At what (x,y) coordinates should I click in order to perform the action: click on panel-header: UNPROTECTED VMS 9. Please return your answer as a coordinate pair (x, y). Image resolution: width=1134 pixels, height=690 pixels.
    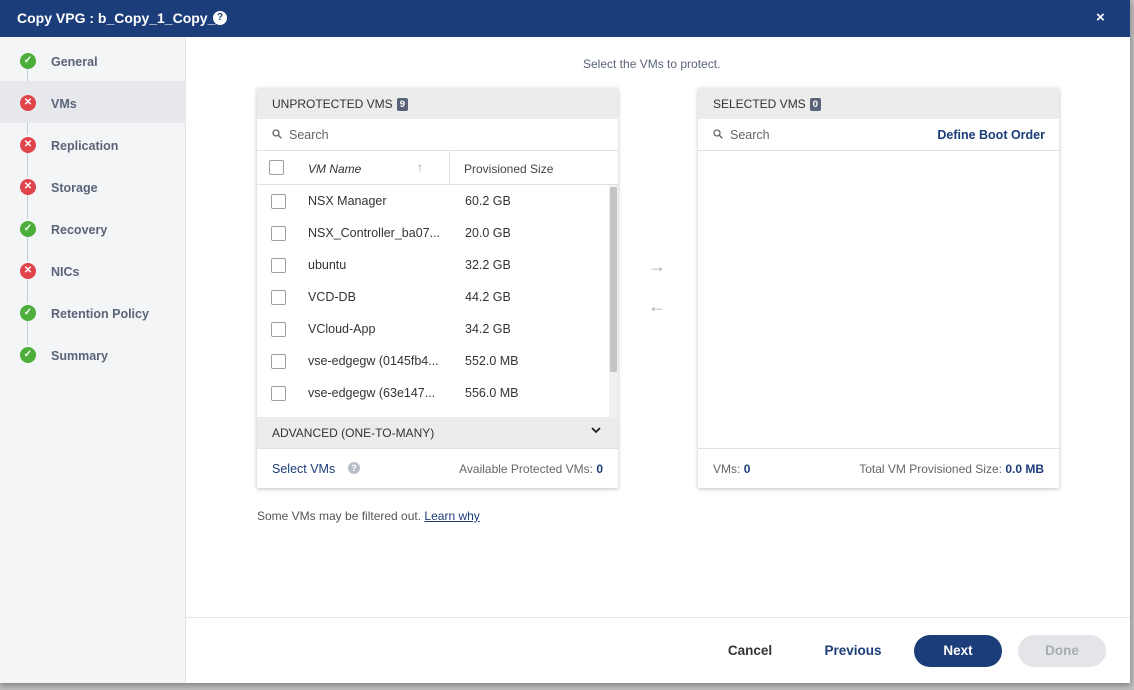
    Looking at the image, I should click on (437, 103).